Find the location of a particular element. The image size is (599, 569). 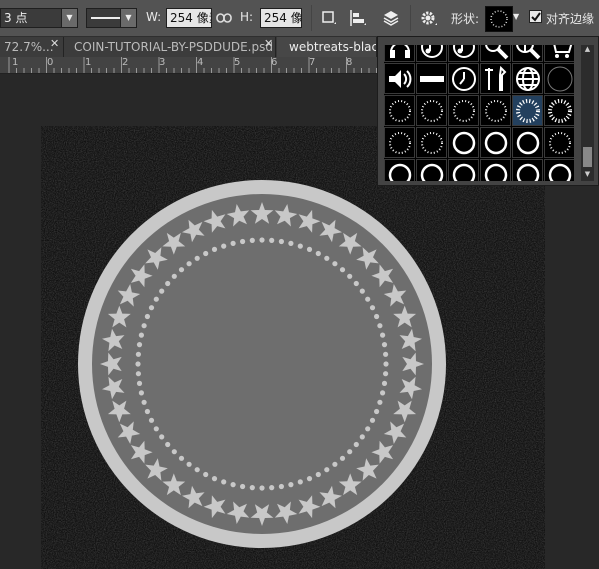

height-label: H: is located at coordinates (247, 17).